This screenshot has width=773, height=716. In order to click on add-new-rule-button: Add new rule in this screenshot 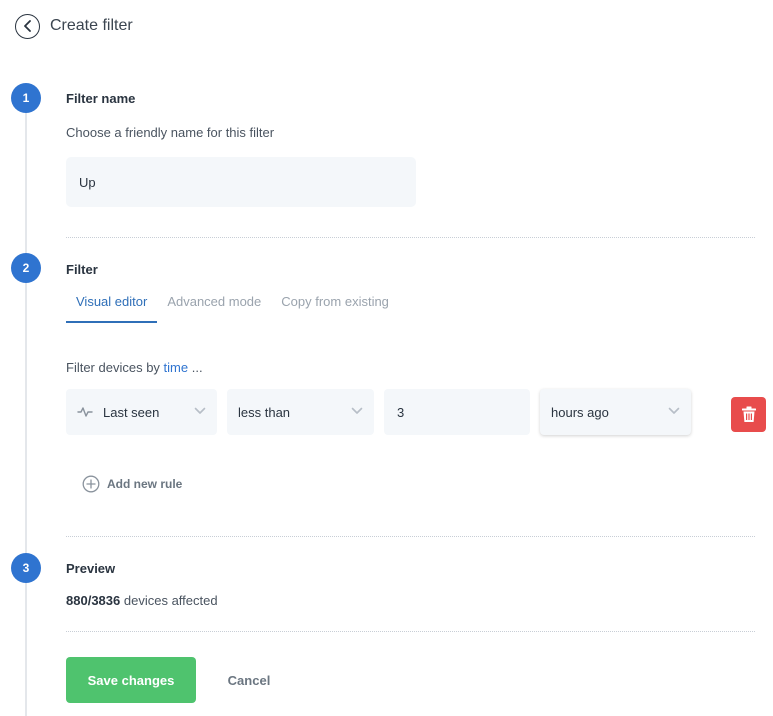, I will do `click(132, 484)`.